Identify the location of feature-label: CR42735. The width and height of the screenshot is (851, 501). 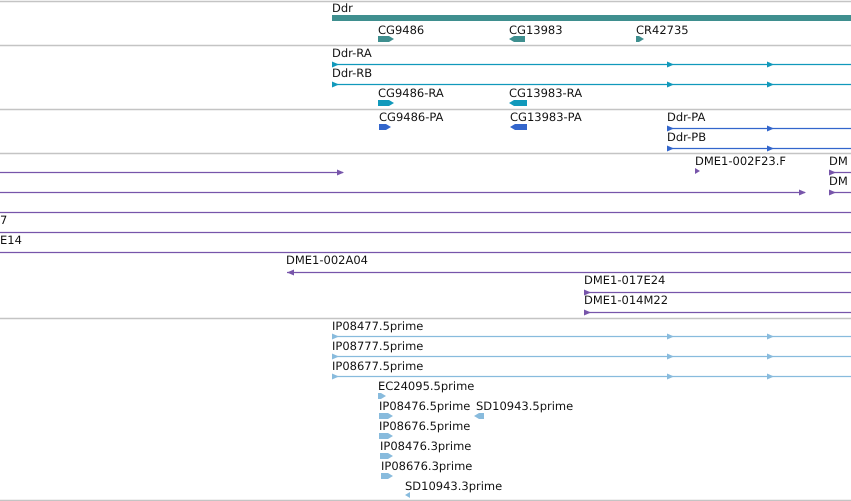
(662, 30).